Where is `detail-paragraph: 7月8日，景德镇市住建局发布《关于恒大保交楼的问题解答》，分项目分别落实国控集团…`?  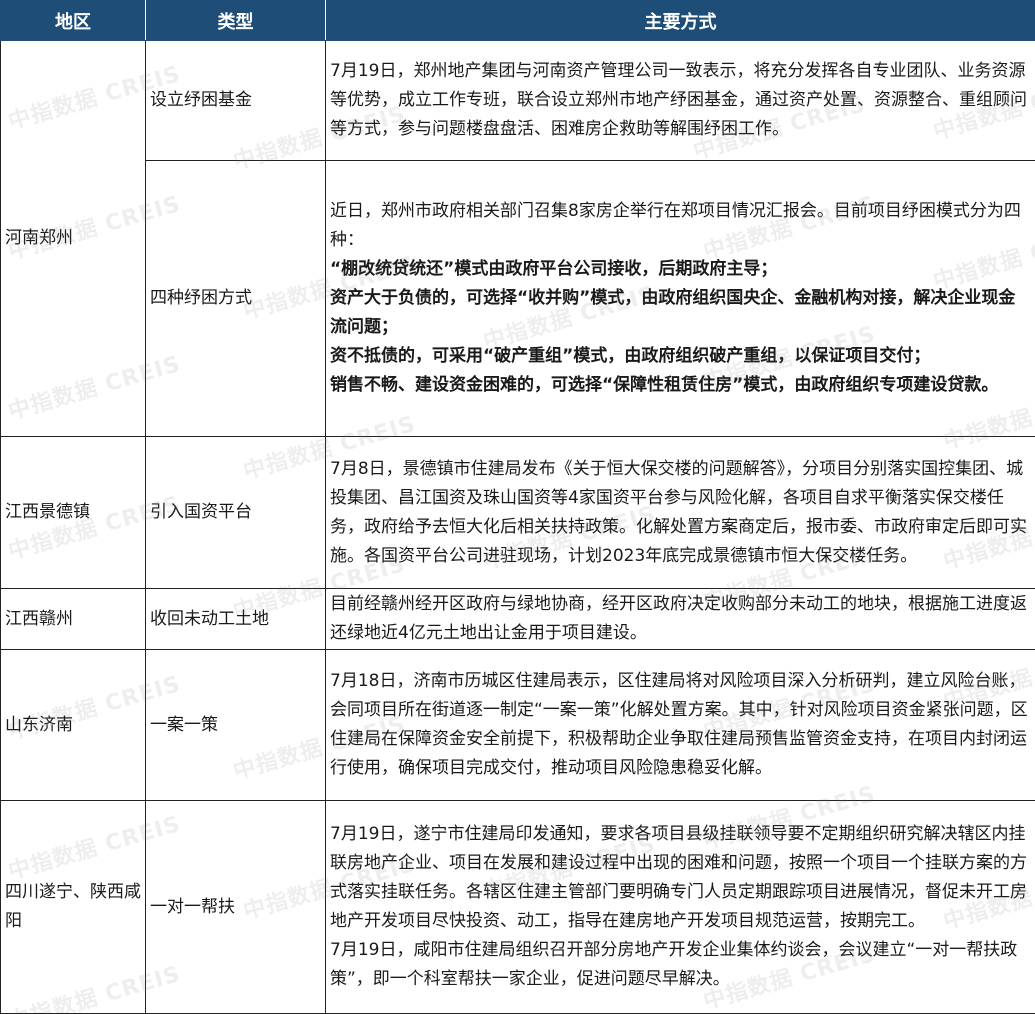
detail-paragraph: 7月8日，景德镇市住建局发布《关于恒大保交楼的问题解答》，分项目分别落实国控集团… is located at coordinates (680, 513).